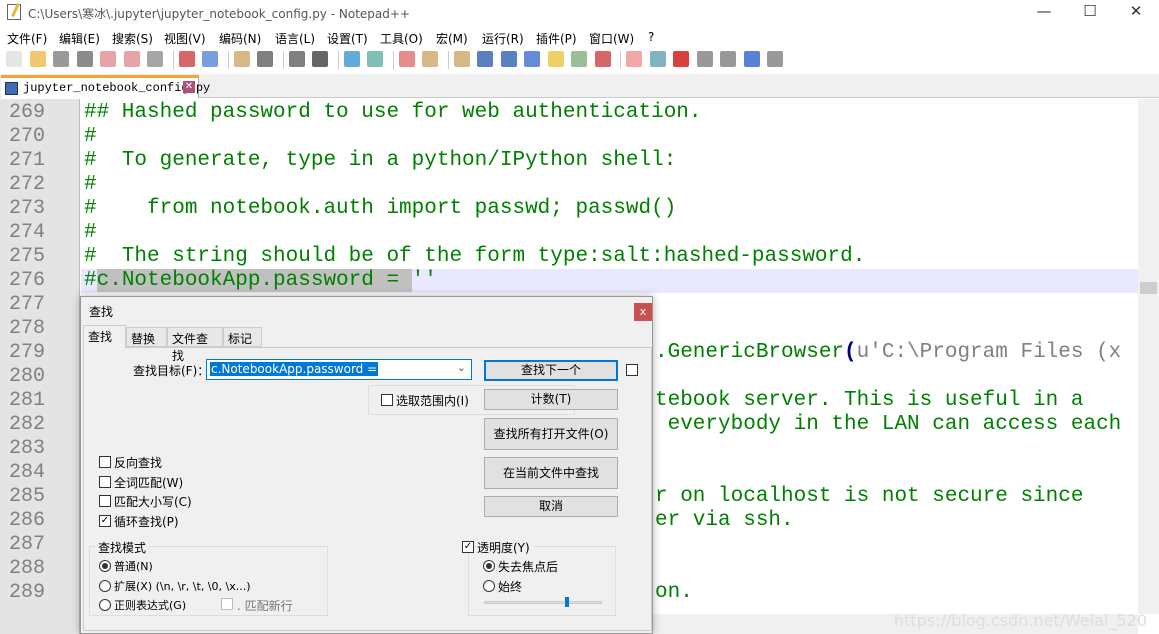  I want to click on paste-icon, so click(241, 59).